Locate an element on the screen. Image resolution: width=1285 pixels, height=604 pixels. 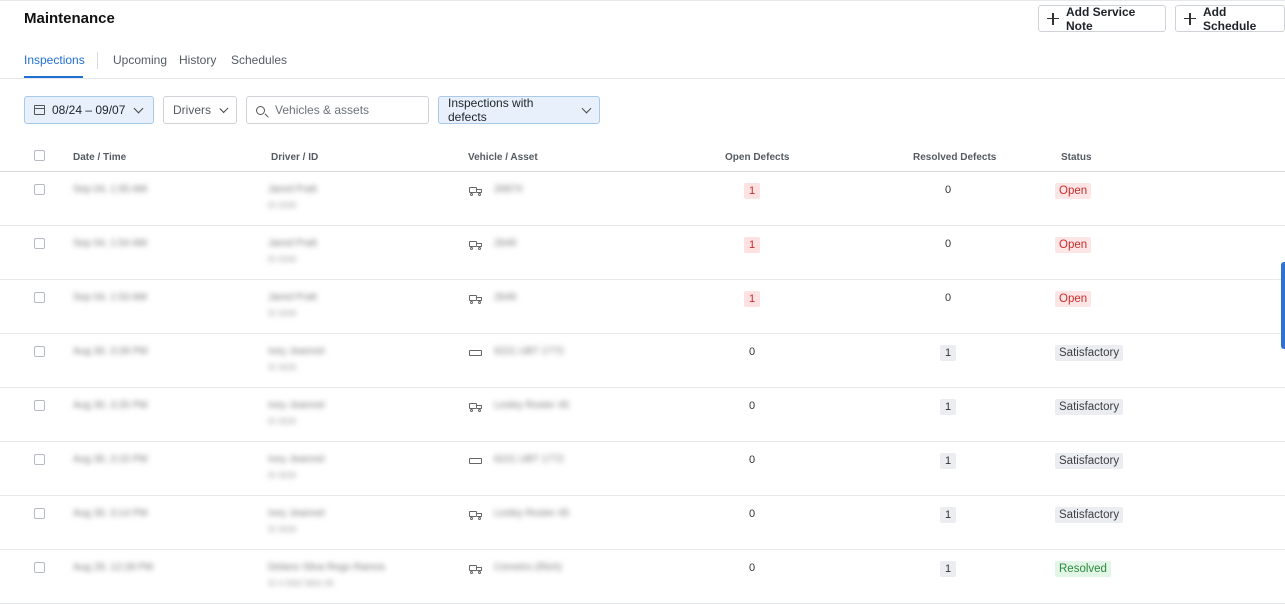
date-range-label: 08/24 – 09/07 is located at coordinates (89, 110).